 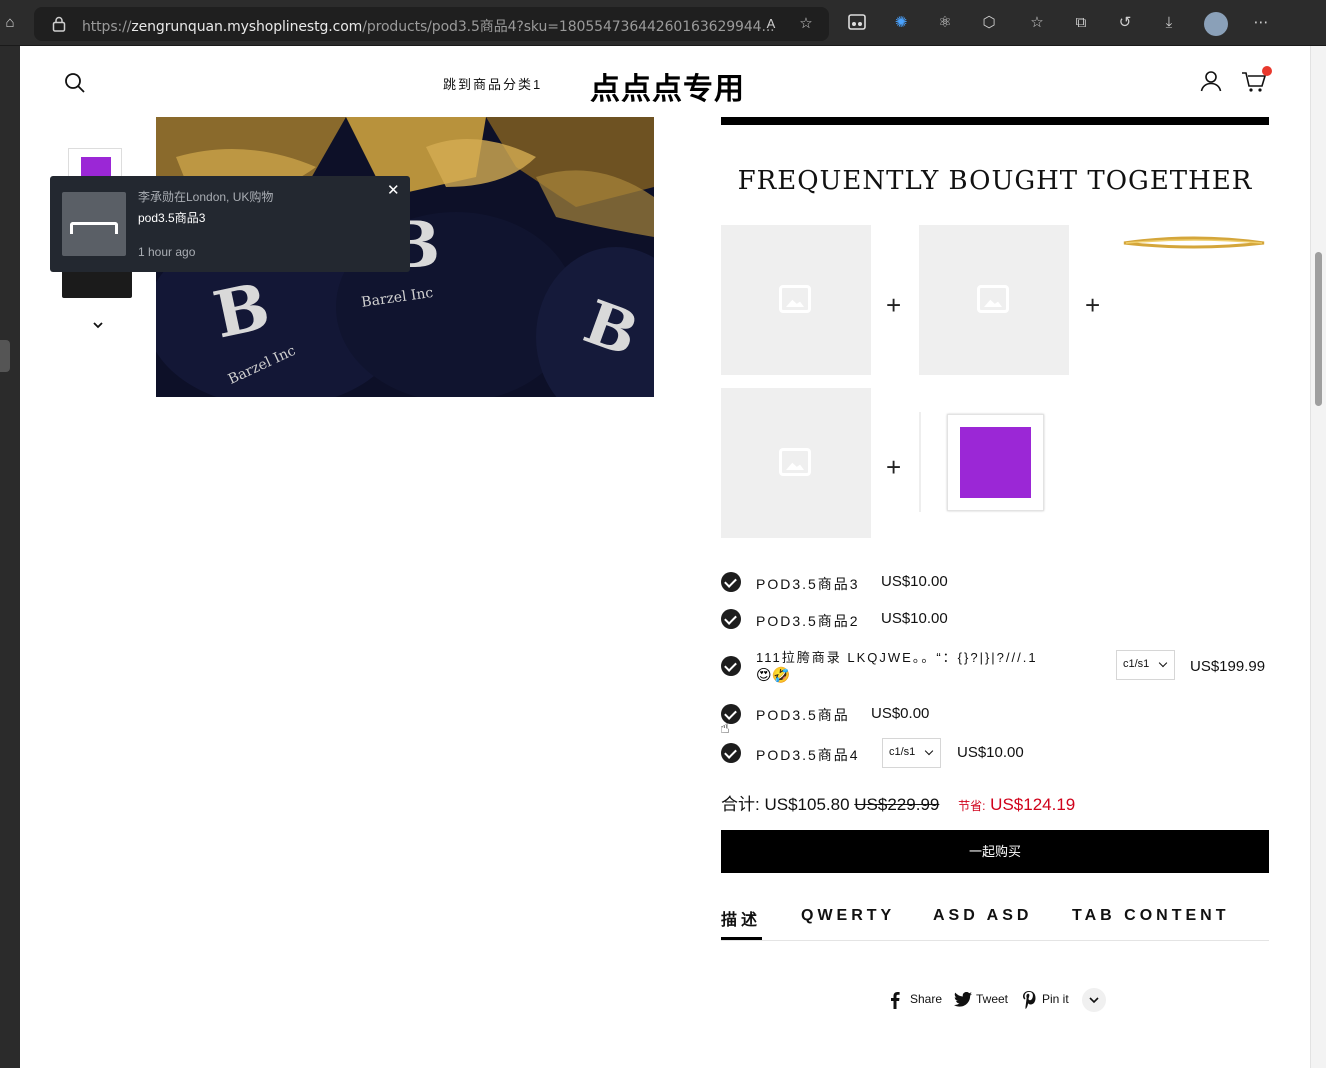 I want to click on favorites-icon: ☆, so click(x=1037, y=23).